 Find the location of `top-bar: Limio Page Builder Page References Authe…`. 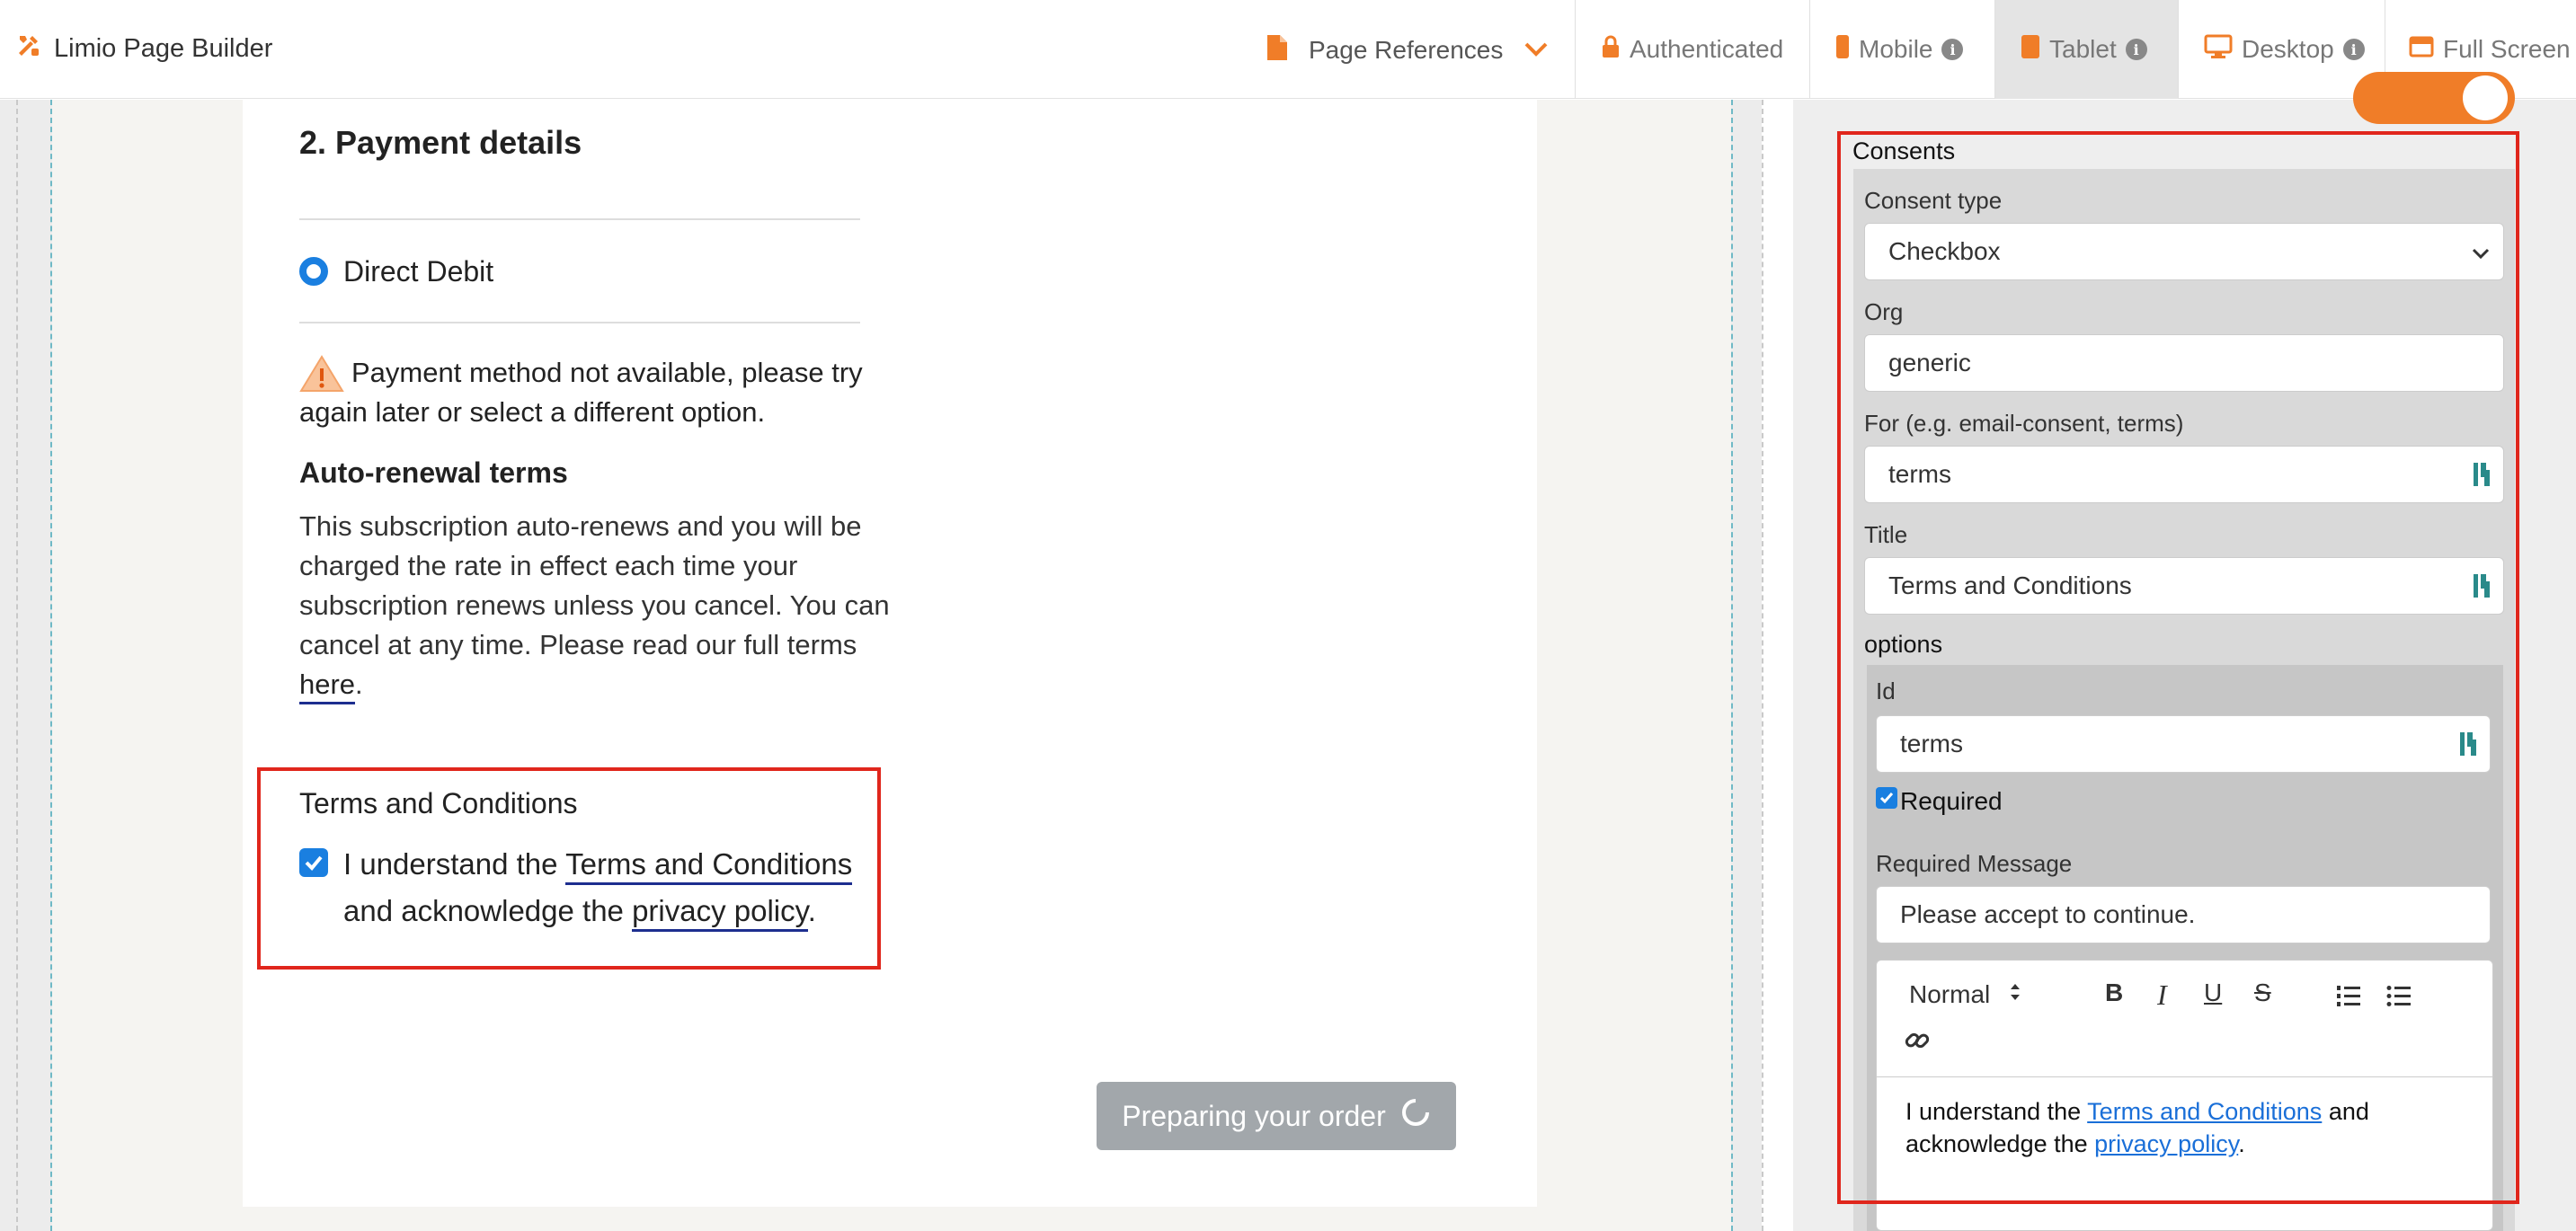

top-bar: Limio Page Builder Page References Authe… is located at coordinates (1288, 49).